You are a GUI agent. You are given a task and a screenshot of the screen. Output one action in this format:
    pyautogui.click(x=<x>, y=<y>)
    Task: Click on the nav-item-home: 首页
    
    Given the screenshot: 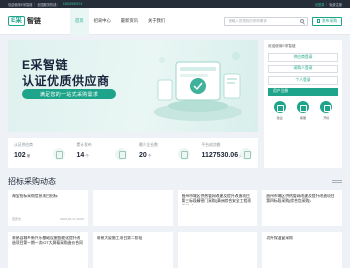 What is the action you would take?
    pyautogui.click(x=79, y=21)
    